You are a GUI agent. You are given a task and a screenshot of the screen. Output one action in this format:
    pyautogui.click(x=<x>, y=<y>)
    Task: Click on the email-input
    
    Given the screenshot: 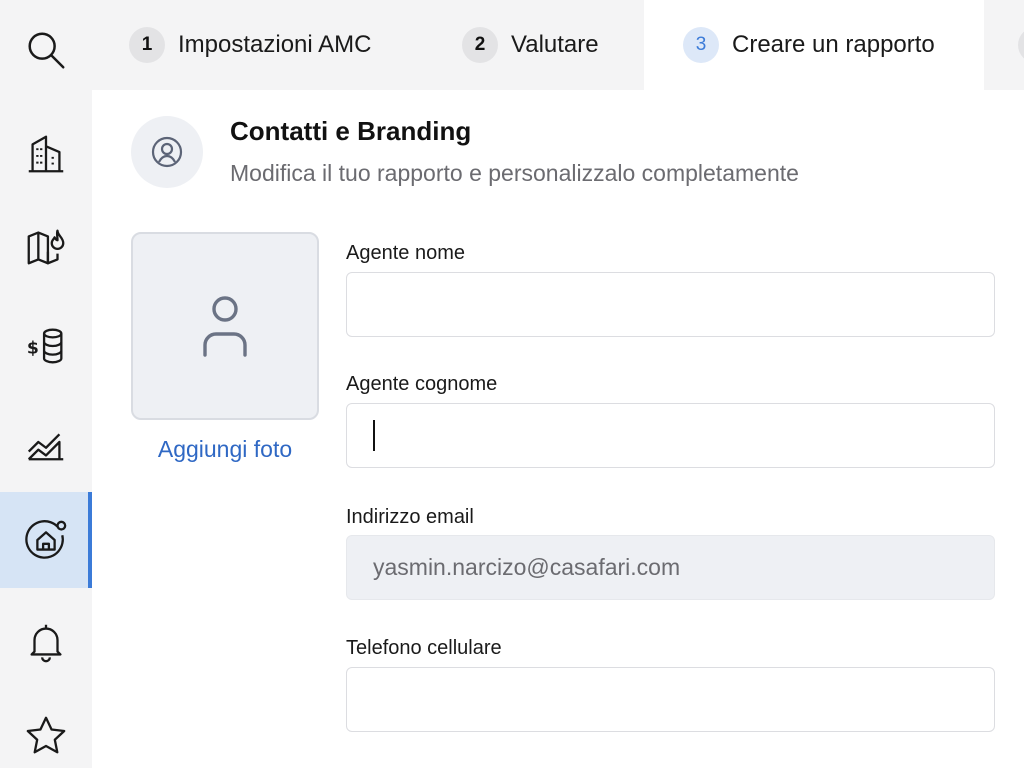 What is the action you would take?
    pyautogui.click(x=670, y=567)
    